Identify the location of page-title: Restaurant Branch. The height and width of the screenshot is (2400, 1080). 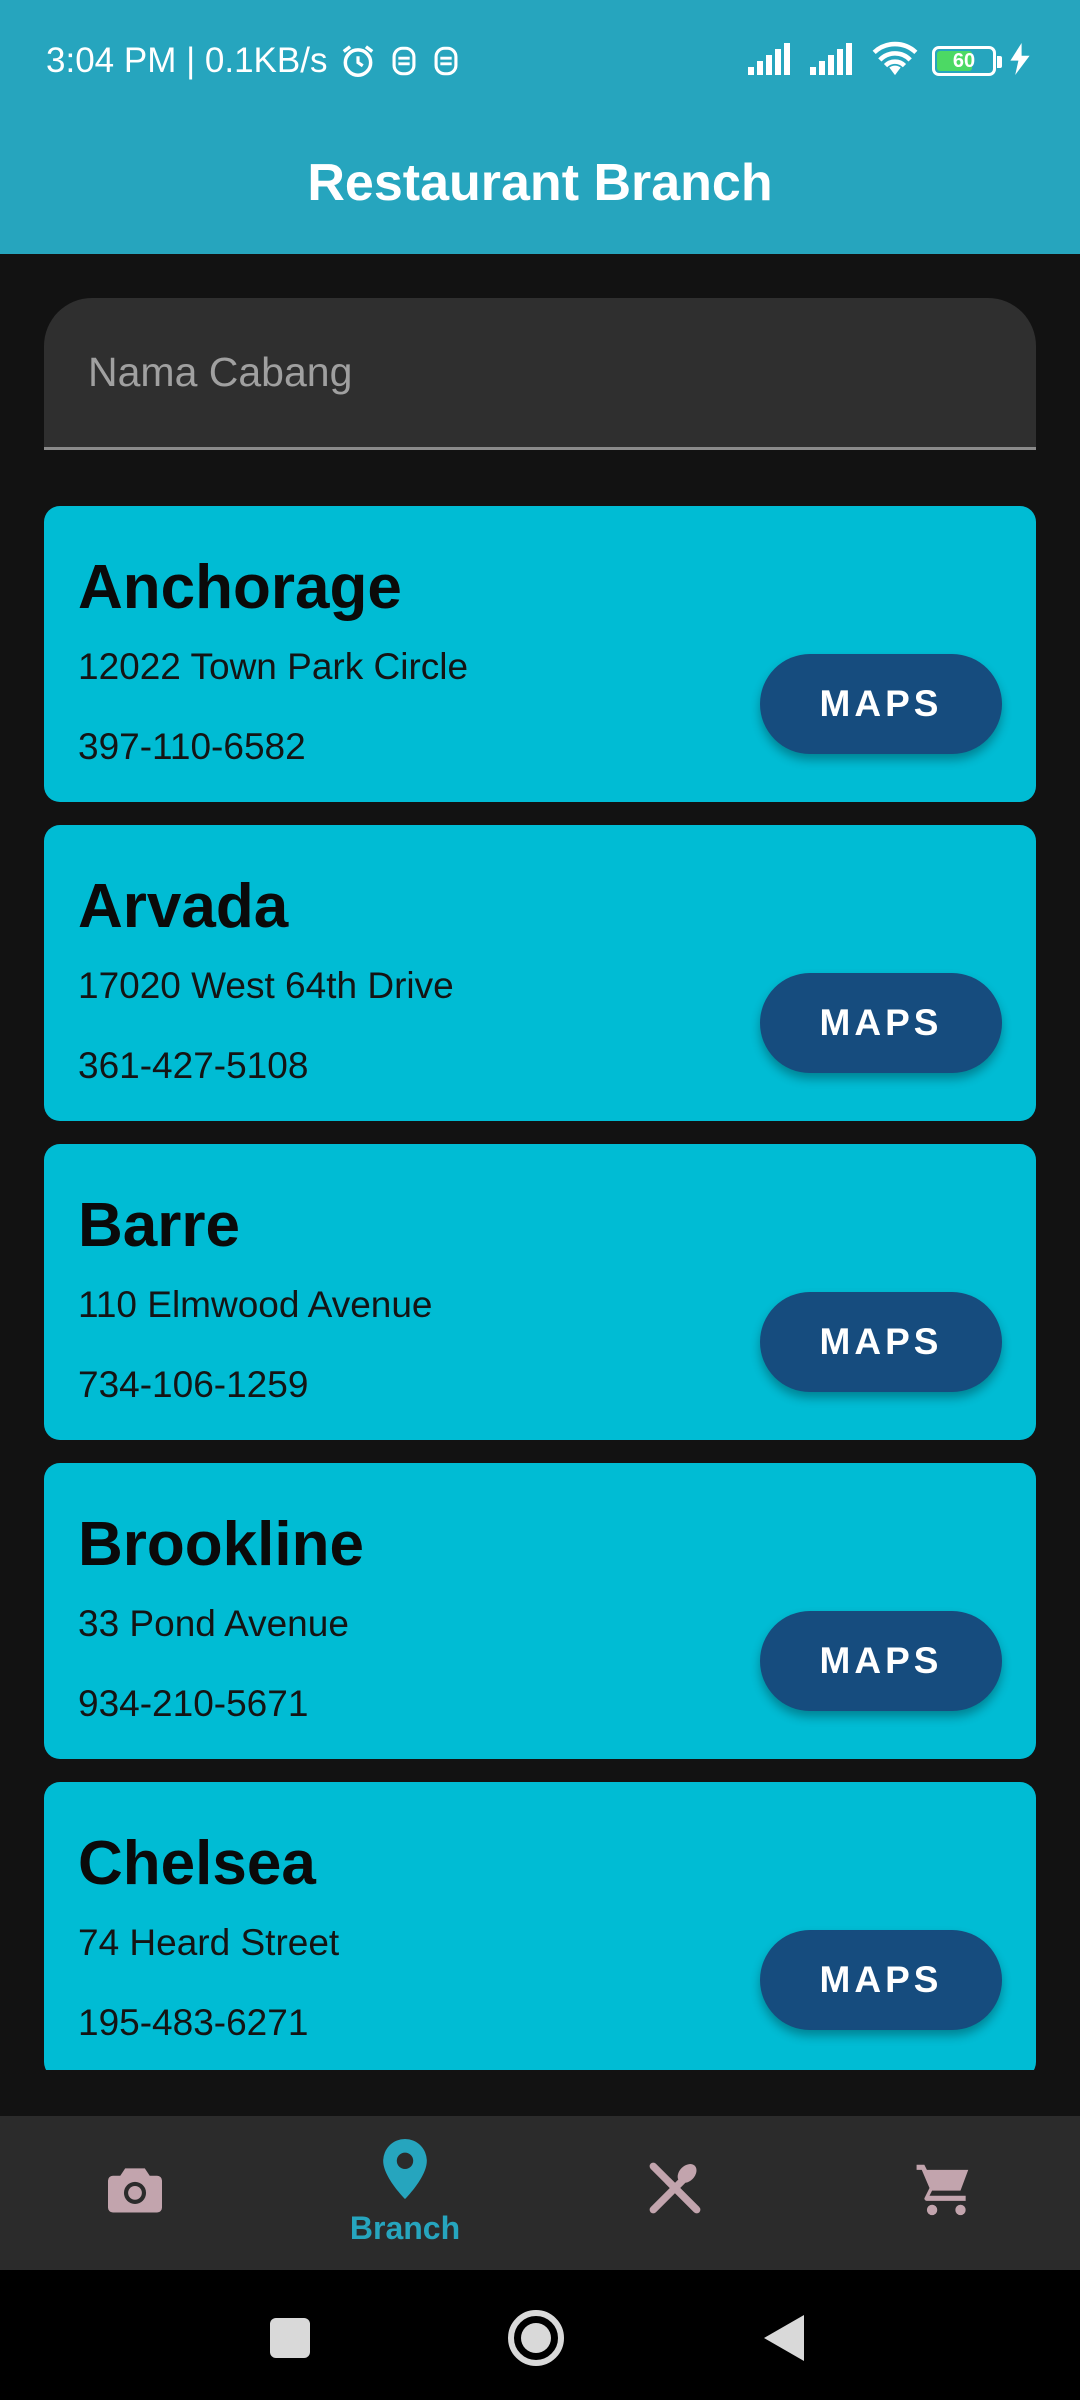
(540, 183).